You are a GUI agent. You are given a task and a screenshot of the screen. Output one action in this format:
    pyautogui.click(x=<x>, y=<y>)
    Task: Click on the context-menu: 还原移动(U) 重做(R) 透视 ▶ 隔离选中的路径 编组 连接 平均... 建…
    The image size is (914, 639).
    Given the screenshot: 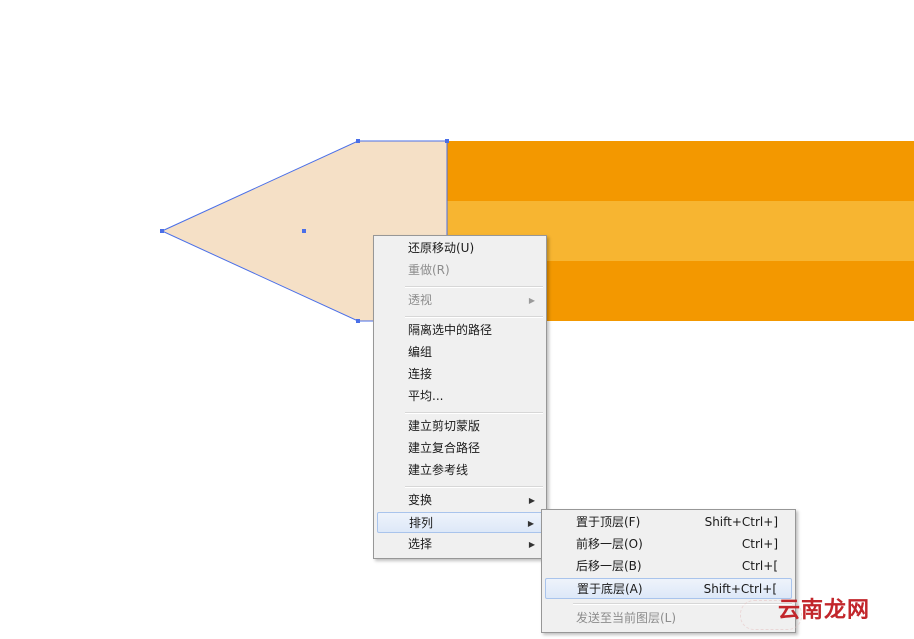 What is the action you would take?
    pyautogui.click(x=460, y=397)
    